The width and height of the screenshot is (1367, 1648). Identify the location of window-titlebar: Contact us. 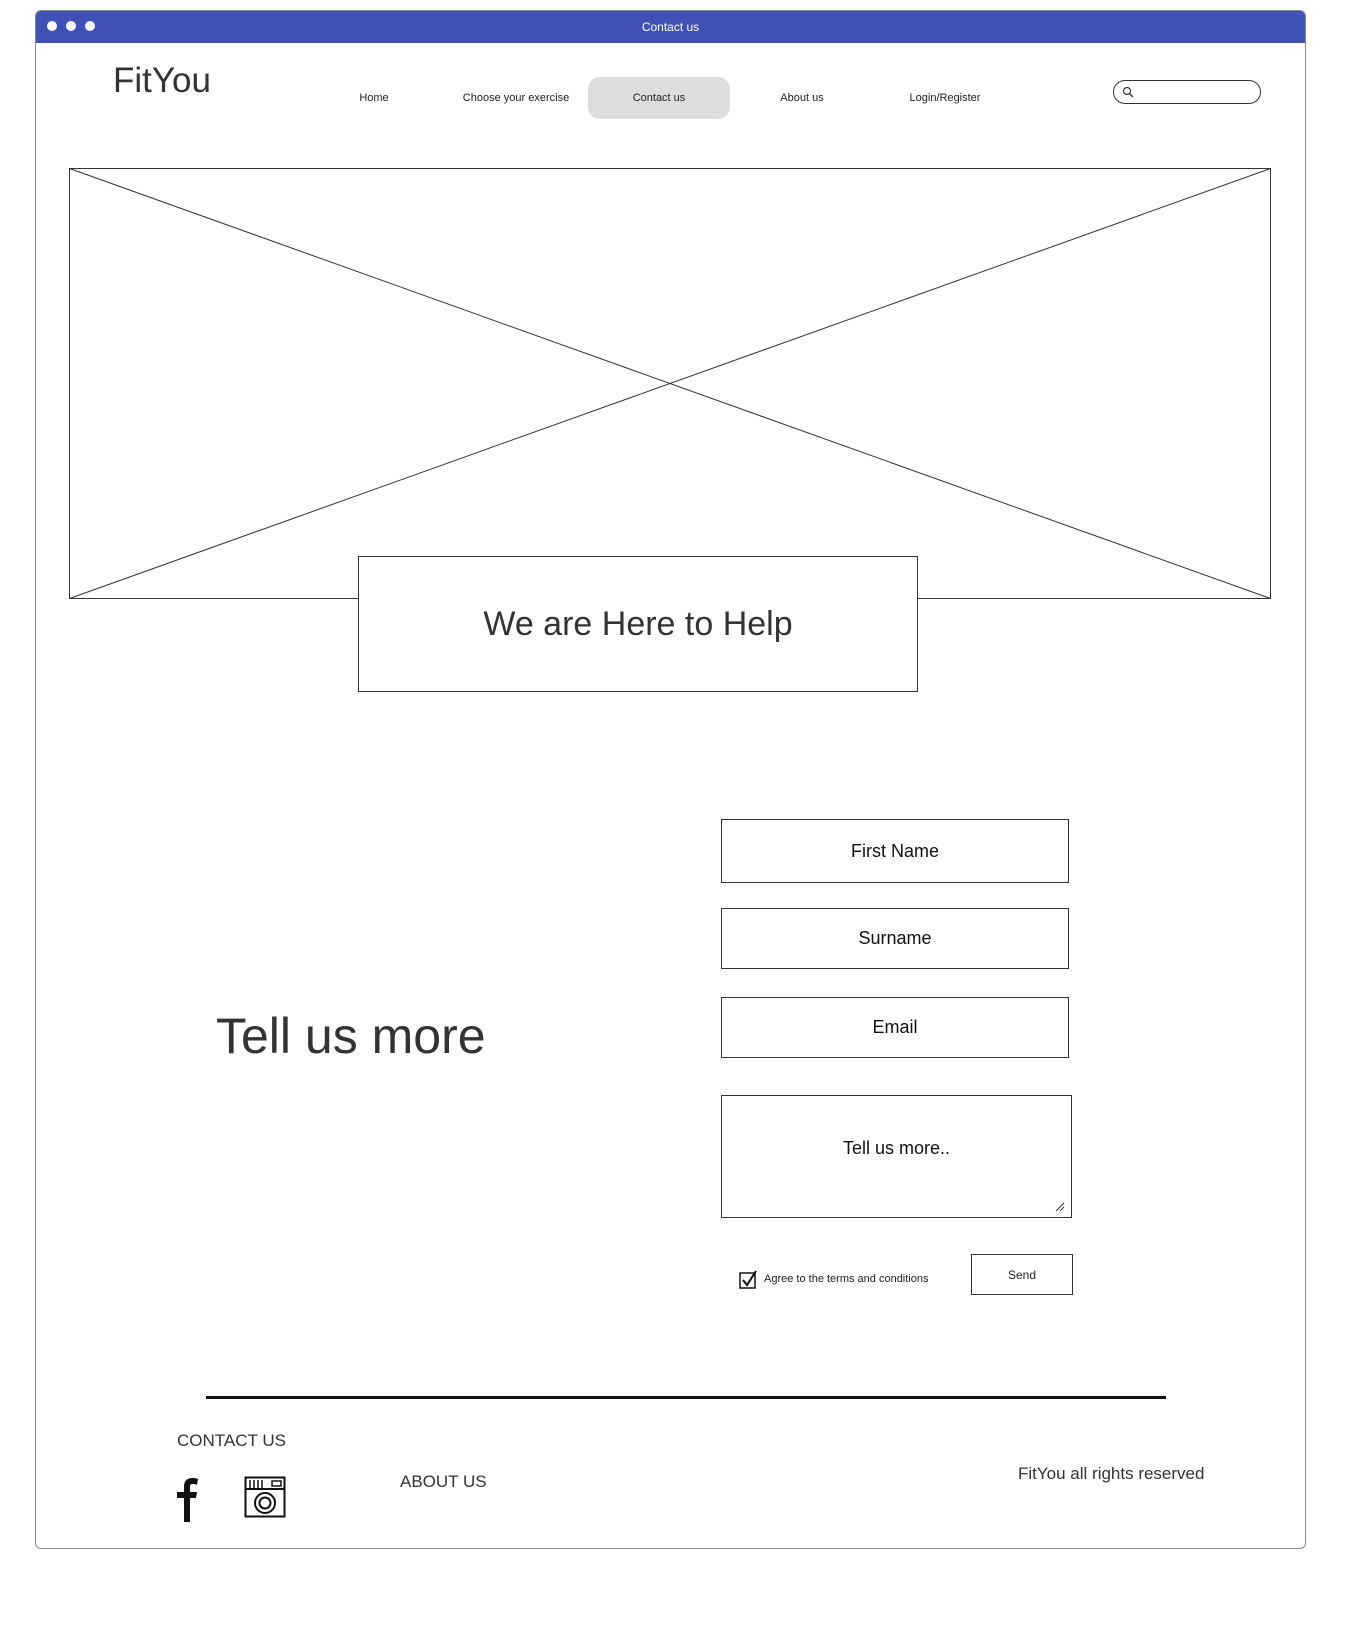
(670, 27).